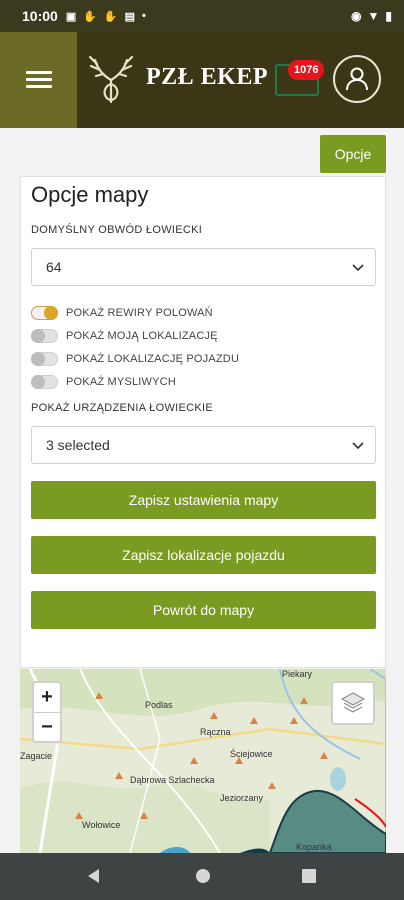  I want to click on home-nav-icon, so click(203, 876).